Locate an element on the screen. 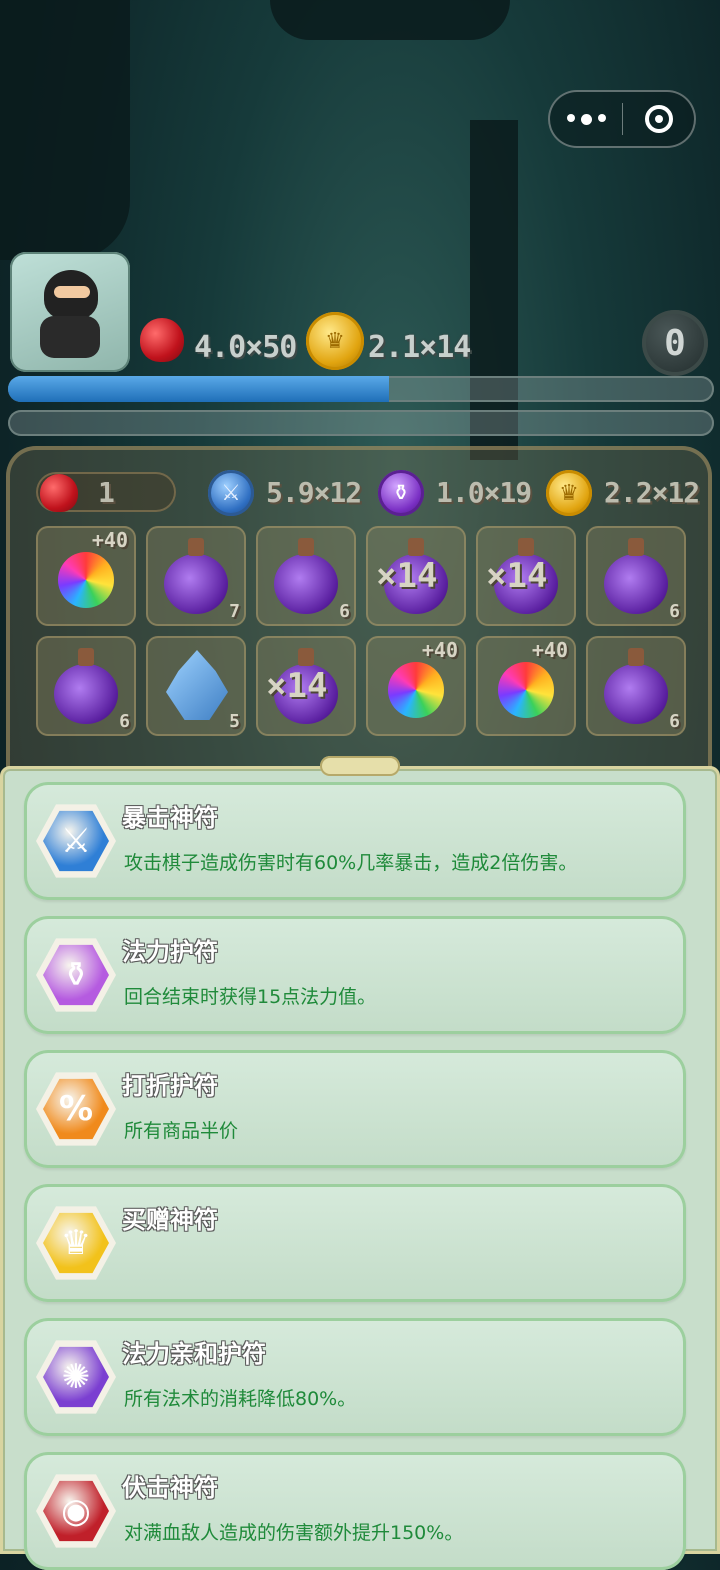 The height and width of the screenshot is (1570, 720). board-cell: 7 is located at coordinates (196, 576).